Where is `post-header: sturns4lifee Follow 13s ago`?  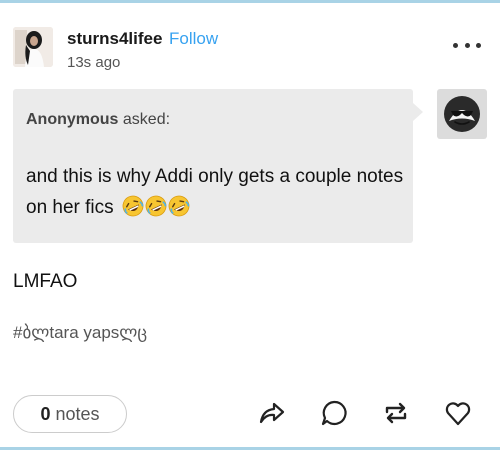
post-header: sturns4lifee Follow 13s ago is located at coordinates (250, 49).